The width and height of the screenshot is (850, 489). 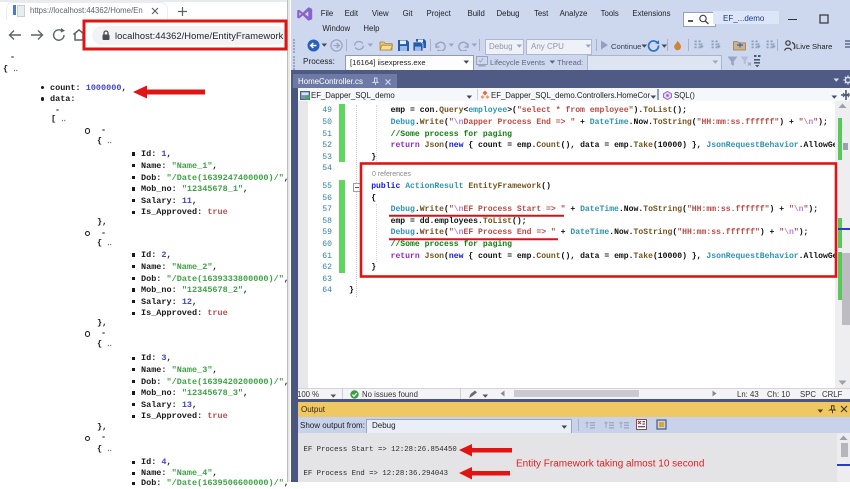 I want to click on svg-text:Entity Framework taking almost: Entity Framework taking almost 10 second, so click(x=610, y=464).